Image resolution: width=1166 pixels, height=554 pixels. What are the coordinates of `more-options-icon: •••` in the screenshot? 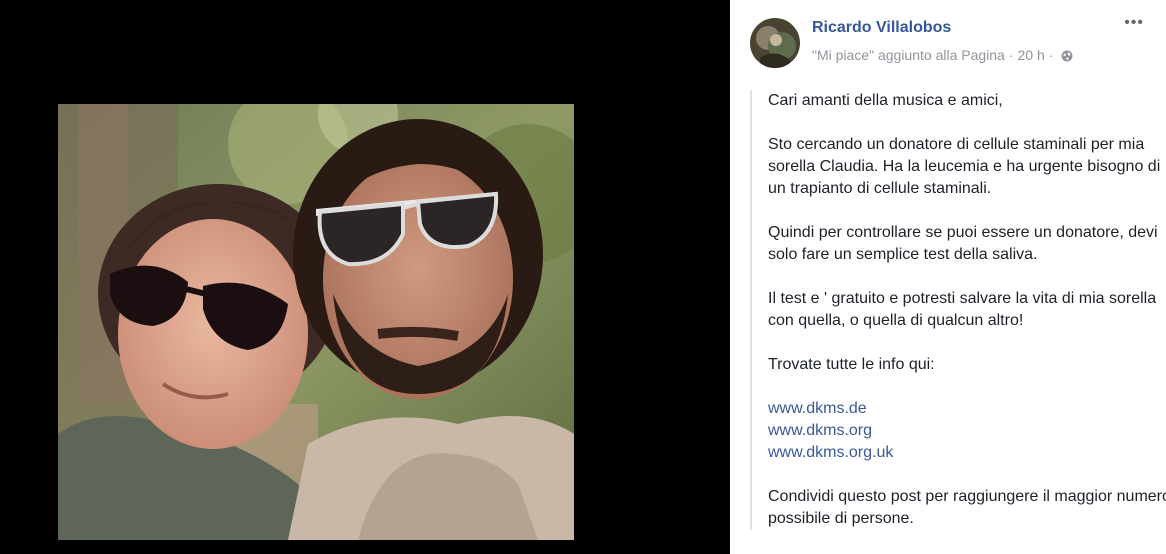 It's located at (1134, 23).